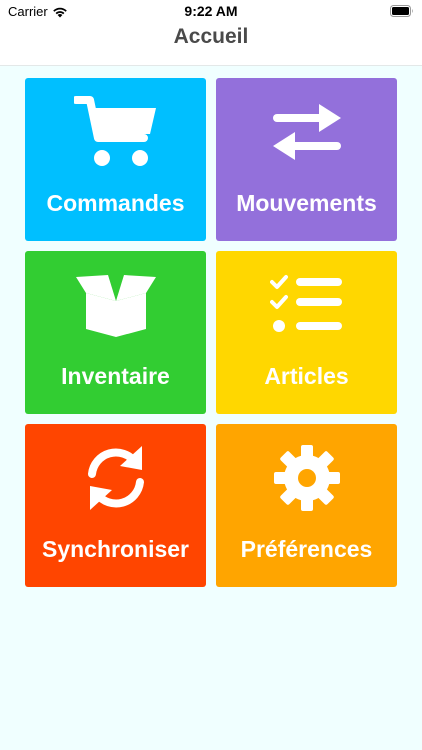  I want to click on tile-preferences: Préférences, so click(306, 505).